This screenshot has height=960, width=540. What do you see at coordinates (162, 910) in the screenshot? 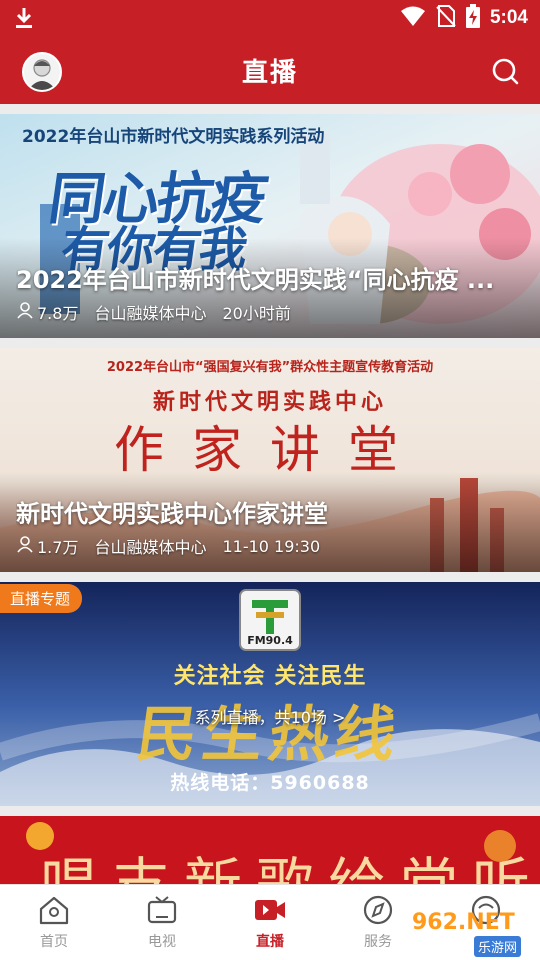
I see `tv-icon` at bounding box center [162, 910].